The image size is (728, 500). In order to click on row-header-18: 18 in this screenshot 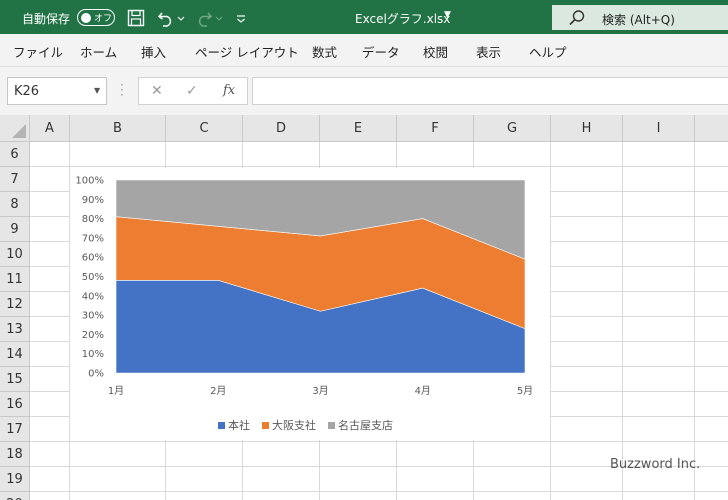, I will do `click(15, 454)`.